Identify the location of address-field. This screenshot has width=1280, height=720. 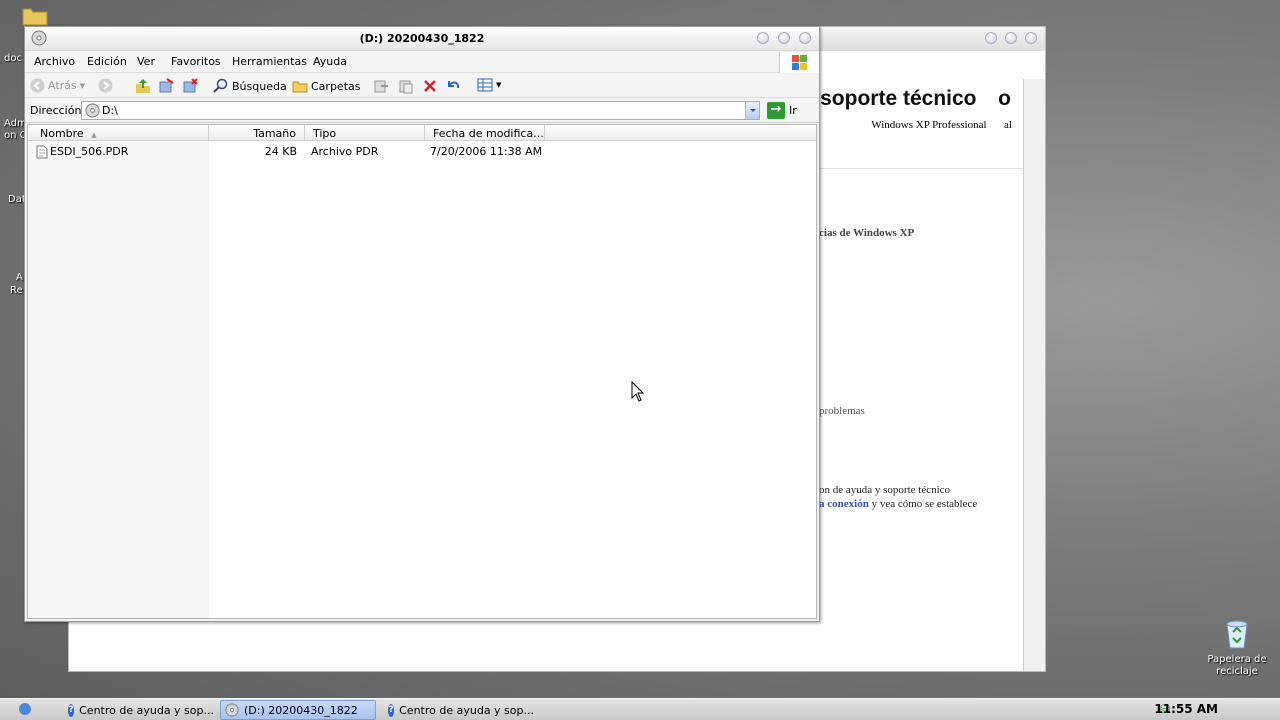
(420, 110).